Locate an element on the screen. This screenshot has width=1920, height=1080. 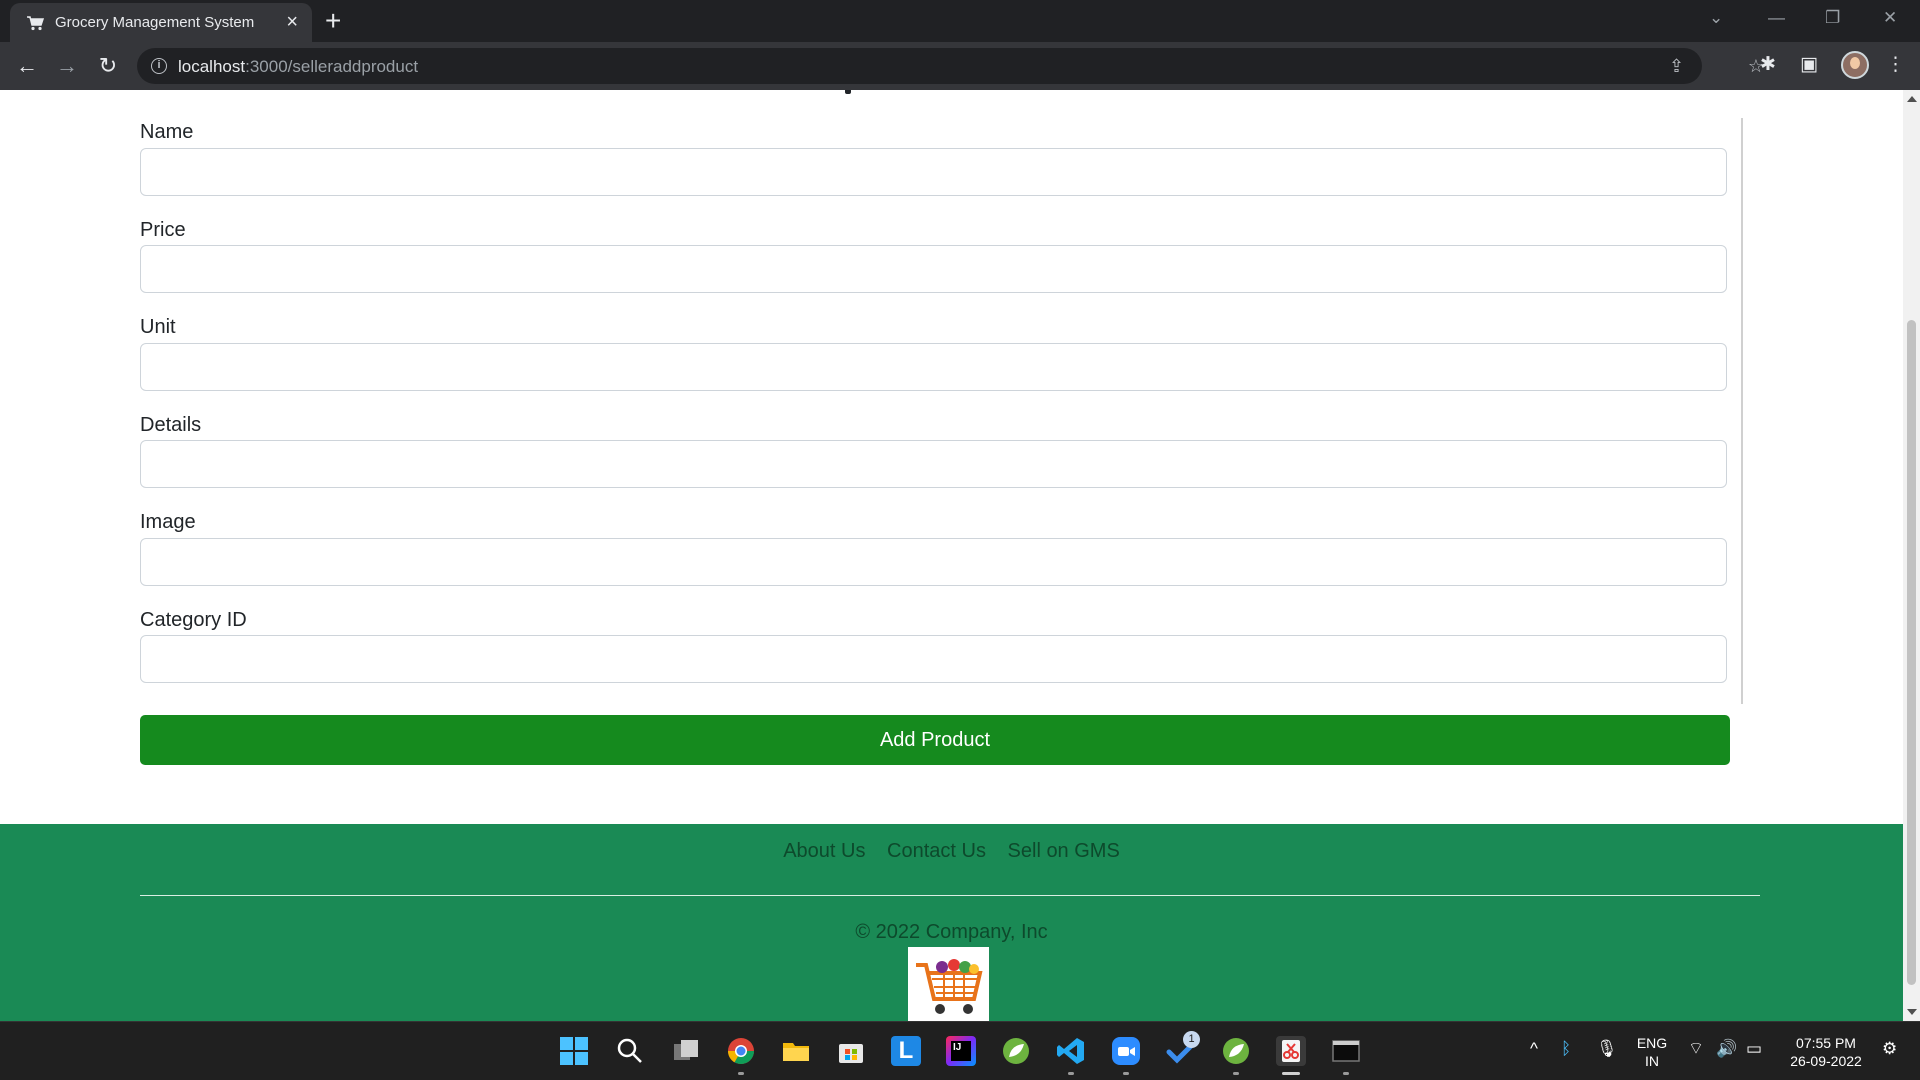
side-panel-icon: ▣ is located at coordinates (1809, 65).